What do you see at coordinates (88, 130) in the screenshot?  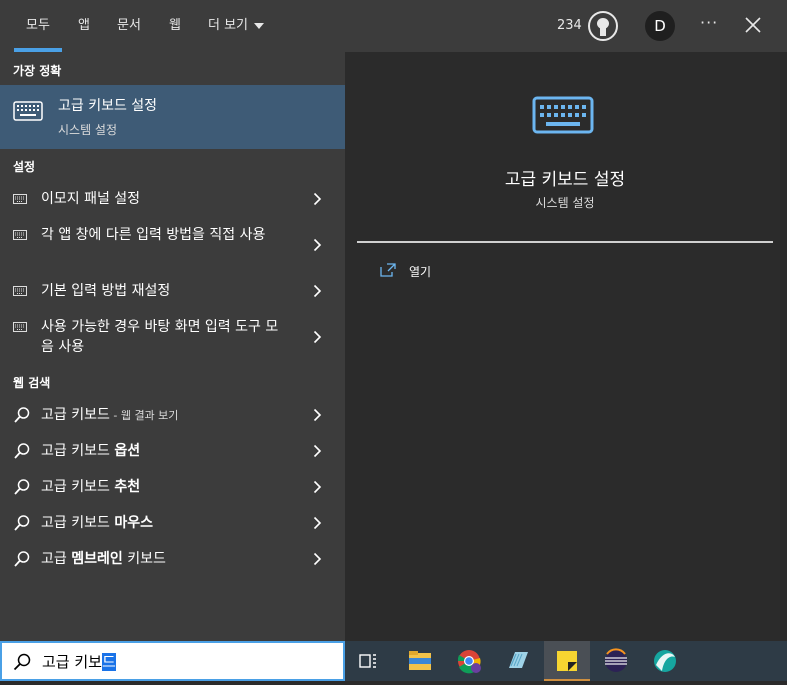 I see `best-match-subtitle: 시스템 설정` at bounding box center [88, 130].